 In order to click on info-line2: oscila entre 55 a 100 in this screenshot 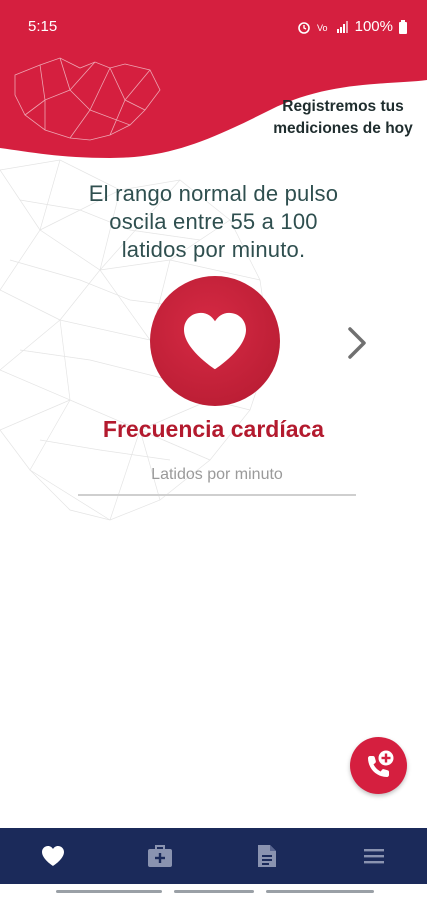, I will do `click(213, 221)`.